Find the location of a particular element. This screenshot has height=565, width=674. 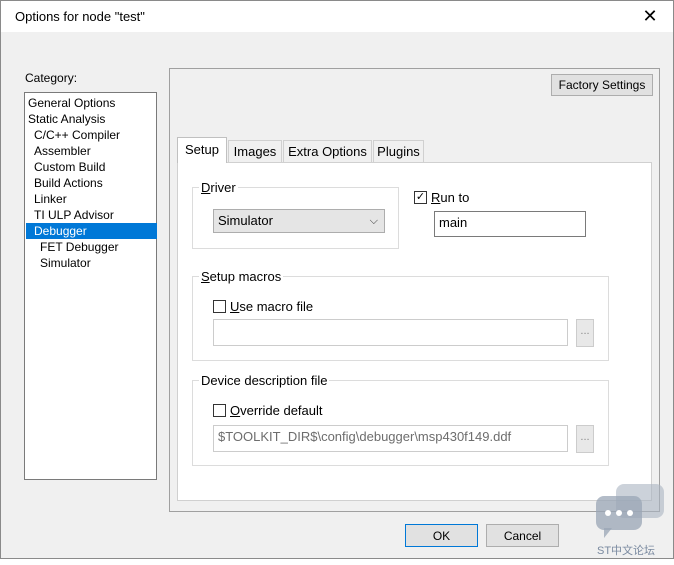

device-description-group-title: Device description file is located at coordinates (264, 380).